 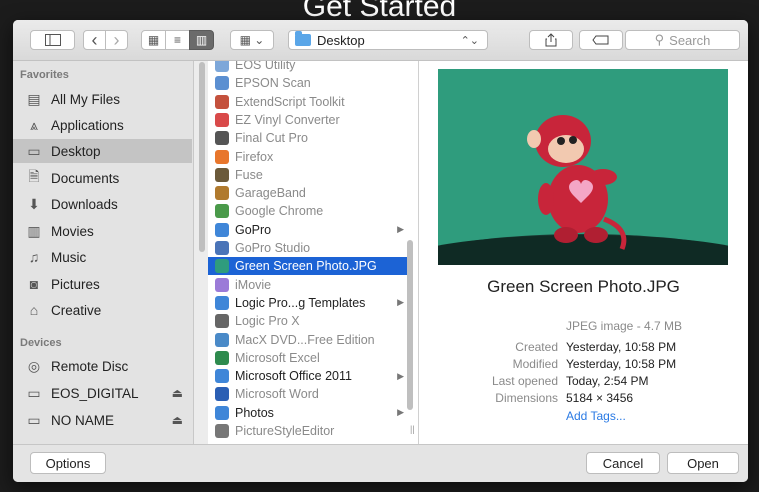 I want to click on file-row: Microsoft Word, so click(x=308, y=394).